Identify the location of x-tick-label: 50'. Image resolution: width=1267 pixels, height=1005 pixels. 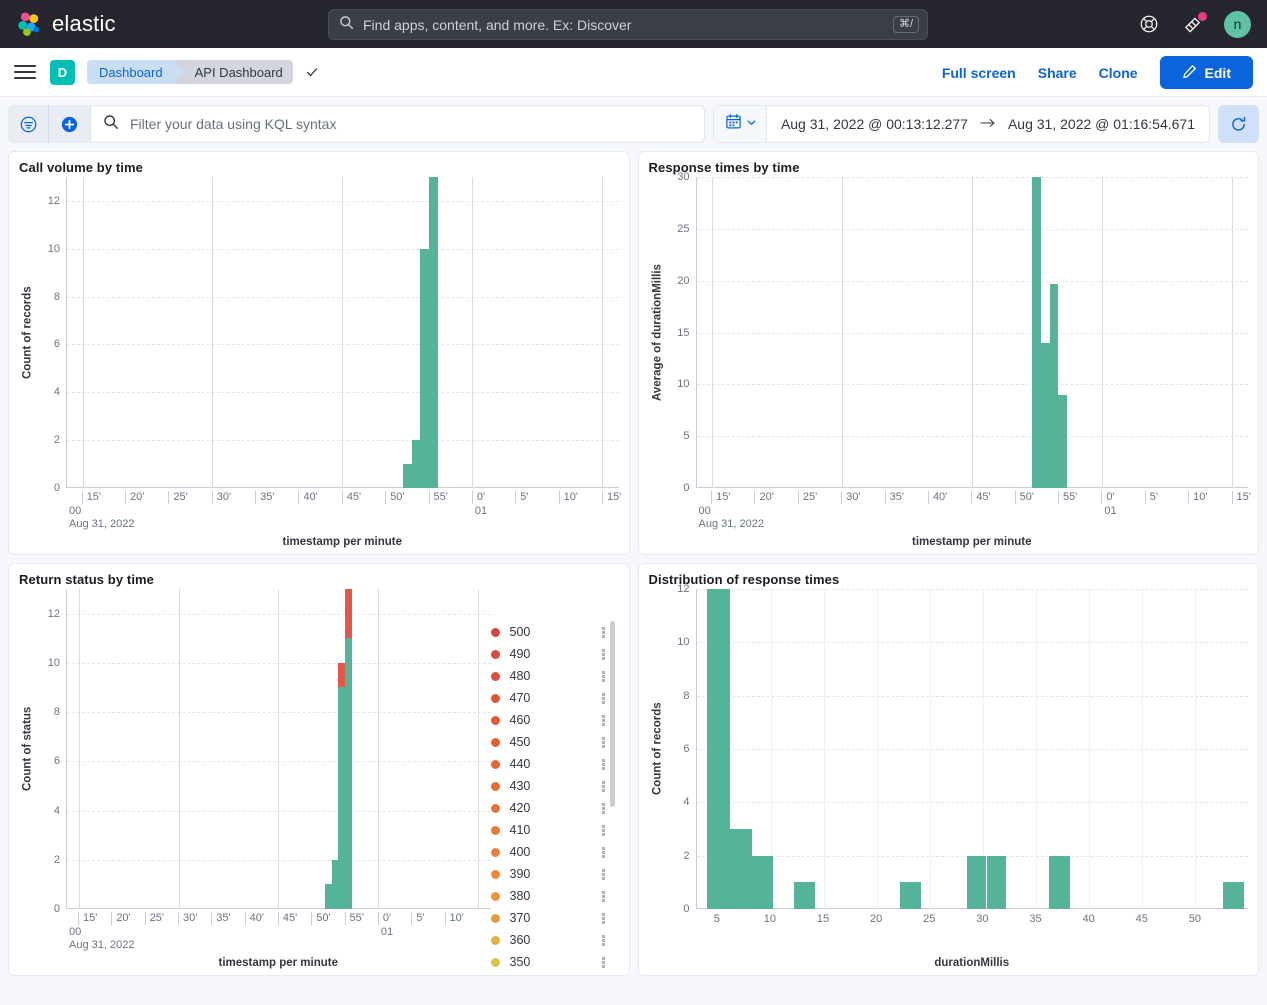
(1024, 497).